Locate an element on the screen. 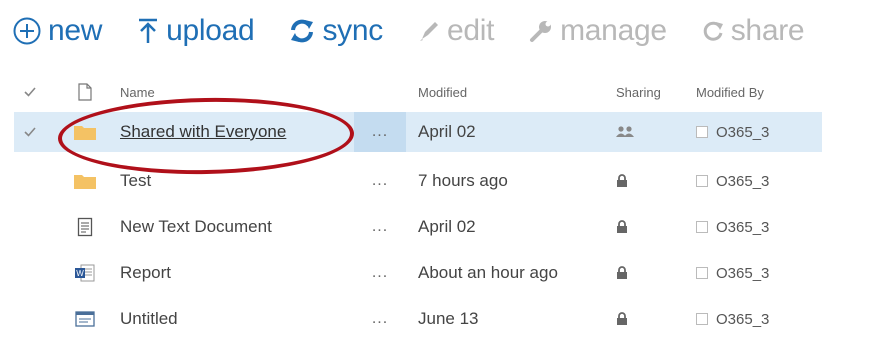 This screenshot has height=339, width=874. edit-label: edit is located at coordinates (470, 30).